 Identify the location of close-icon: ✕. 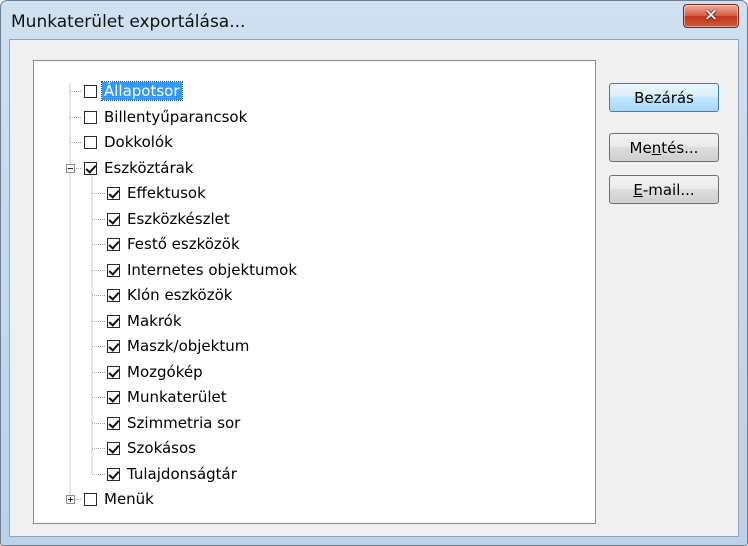
(711, 16).